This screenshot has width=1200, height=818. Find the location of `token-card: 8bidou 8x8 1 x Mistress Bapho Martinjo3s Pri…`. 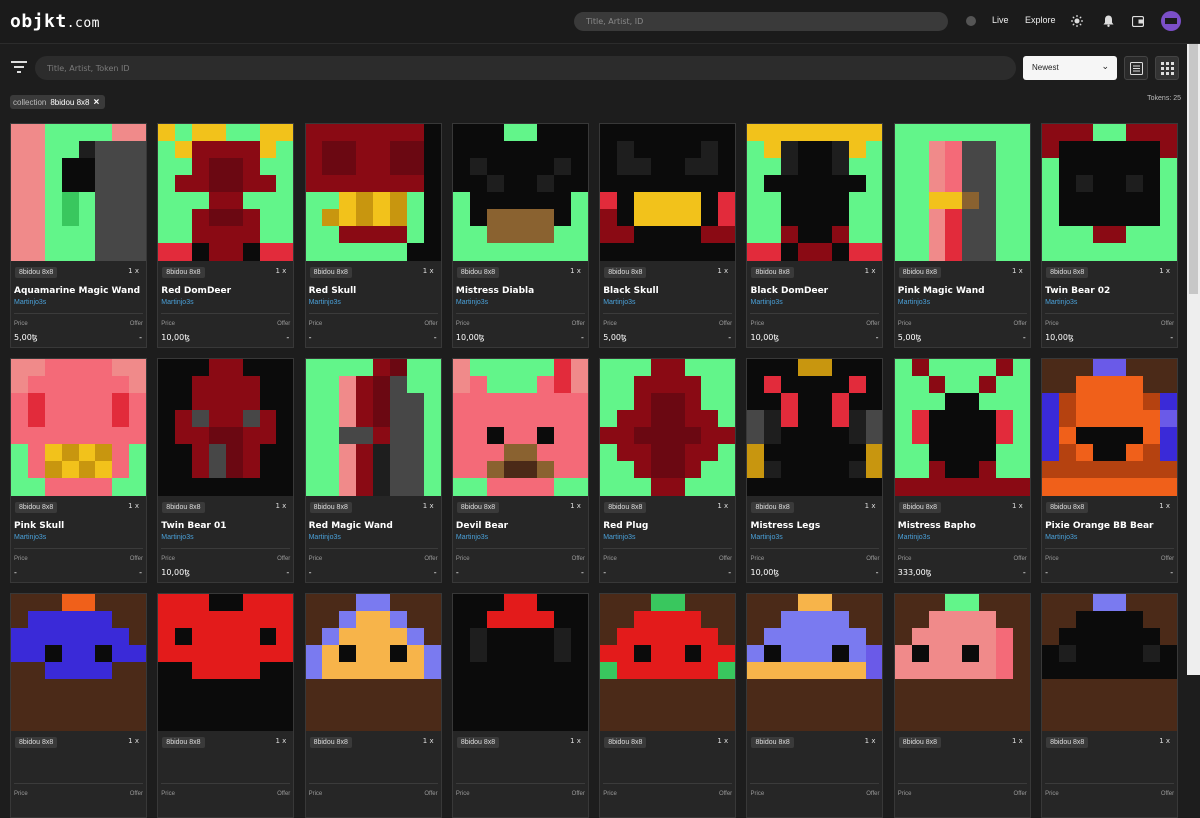

token-card: 8bidou 8x8 1 x Mistress Bapho Martinjo3s Pri… is located at coordinates (962, 470).